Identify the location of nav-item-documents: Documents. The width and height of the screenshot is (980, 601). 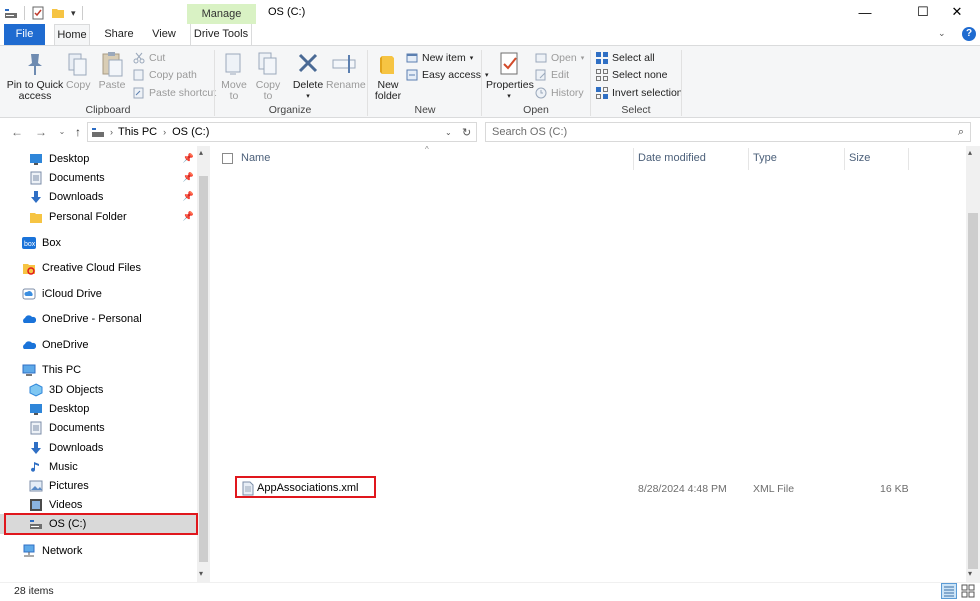
(98, 427).